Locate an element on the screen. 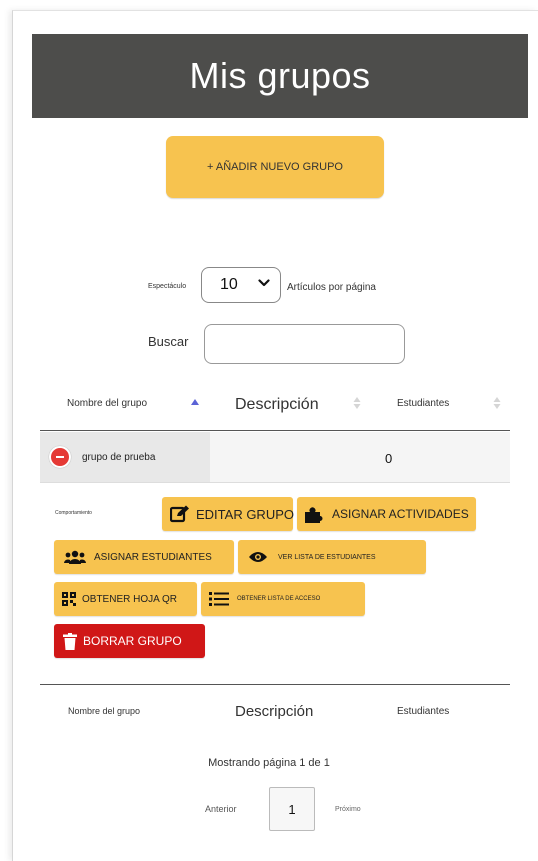 The height and width of the screenshot is (861, 538). trash-icon is located at coordinates (70, 641).